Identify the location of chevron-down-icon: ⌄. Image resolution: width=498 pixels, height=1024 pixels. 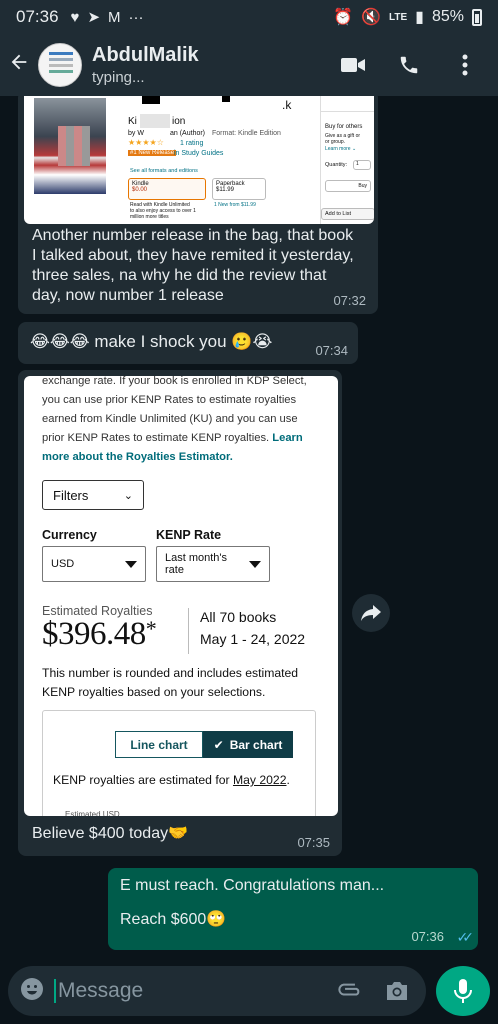
(128, 495).